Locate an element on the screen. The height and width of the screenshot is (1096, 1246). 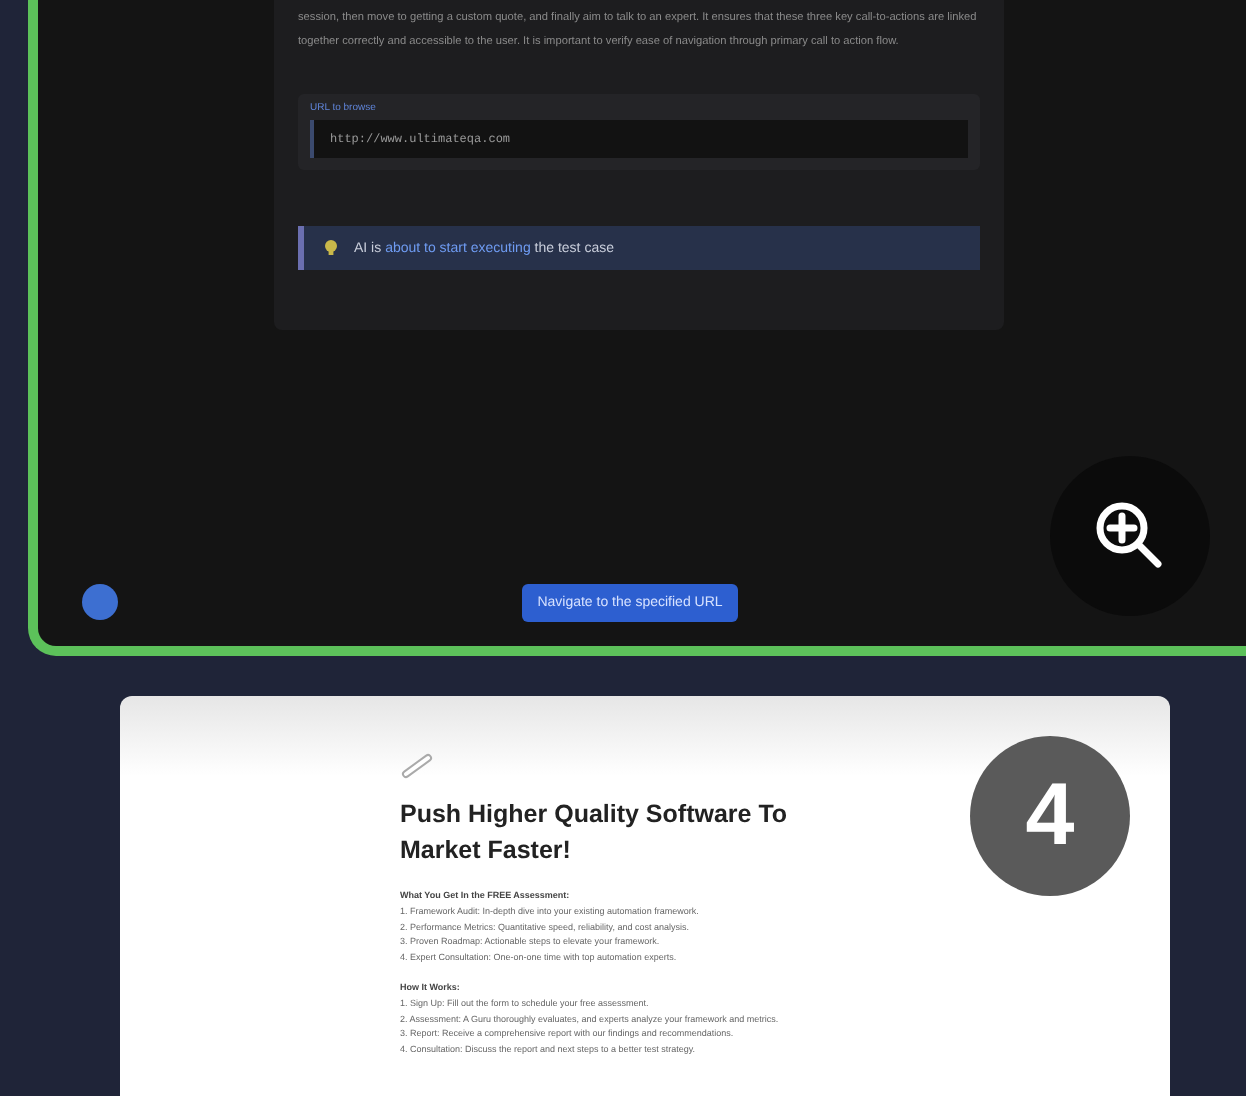
step-number-badge: 4 is located at coordinates (1050, 816).